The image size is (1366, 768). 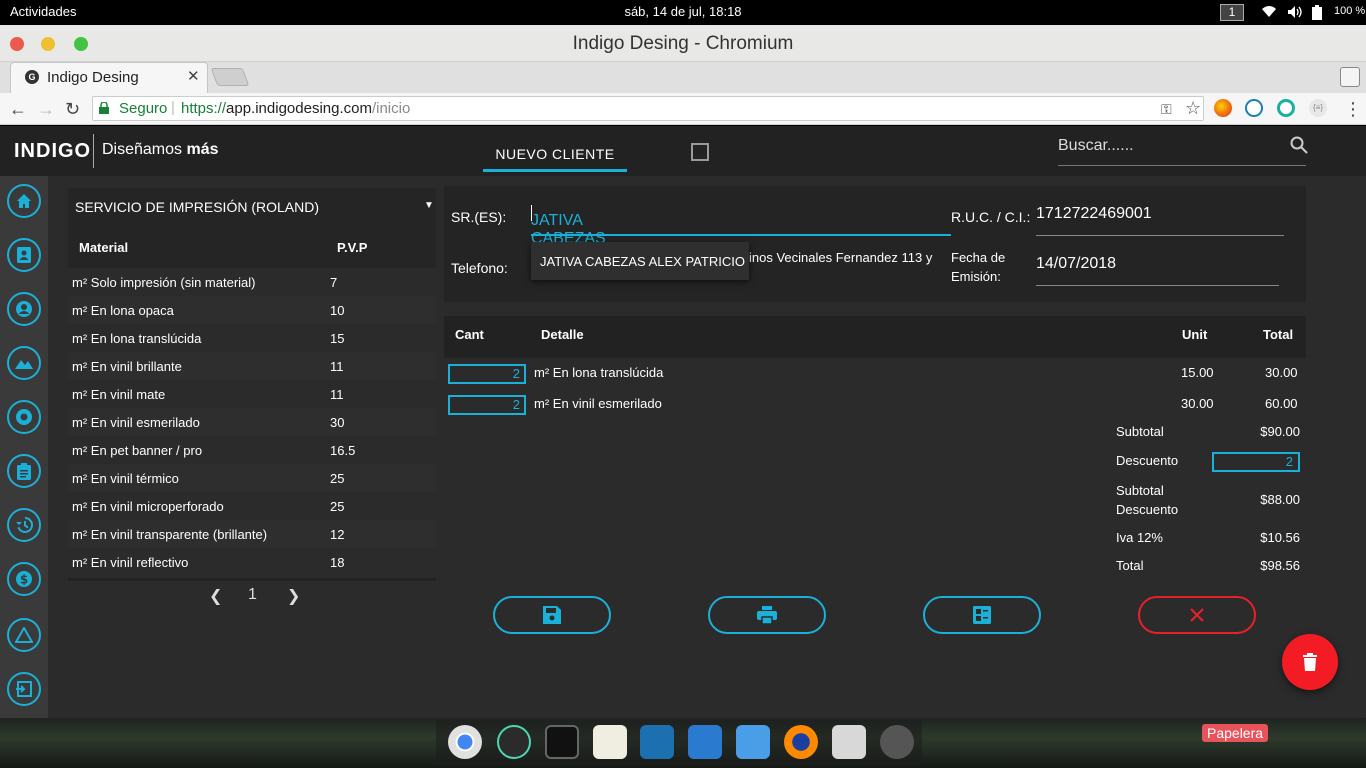 I want to click on ruc-input: 1712722469001, so click(x=1160, y=217).